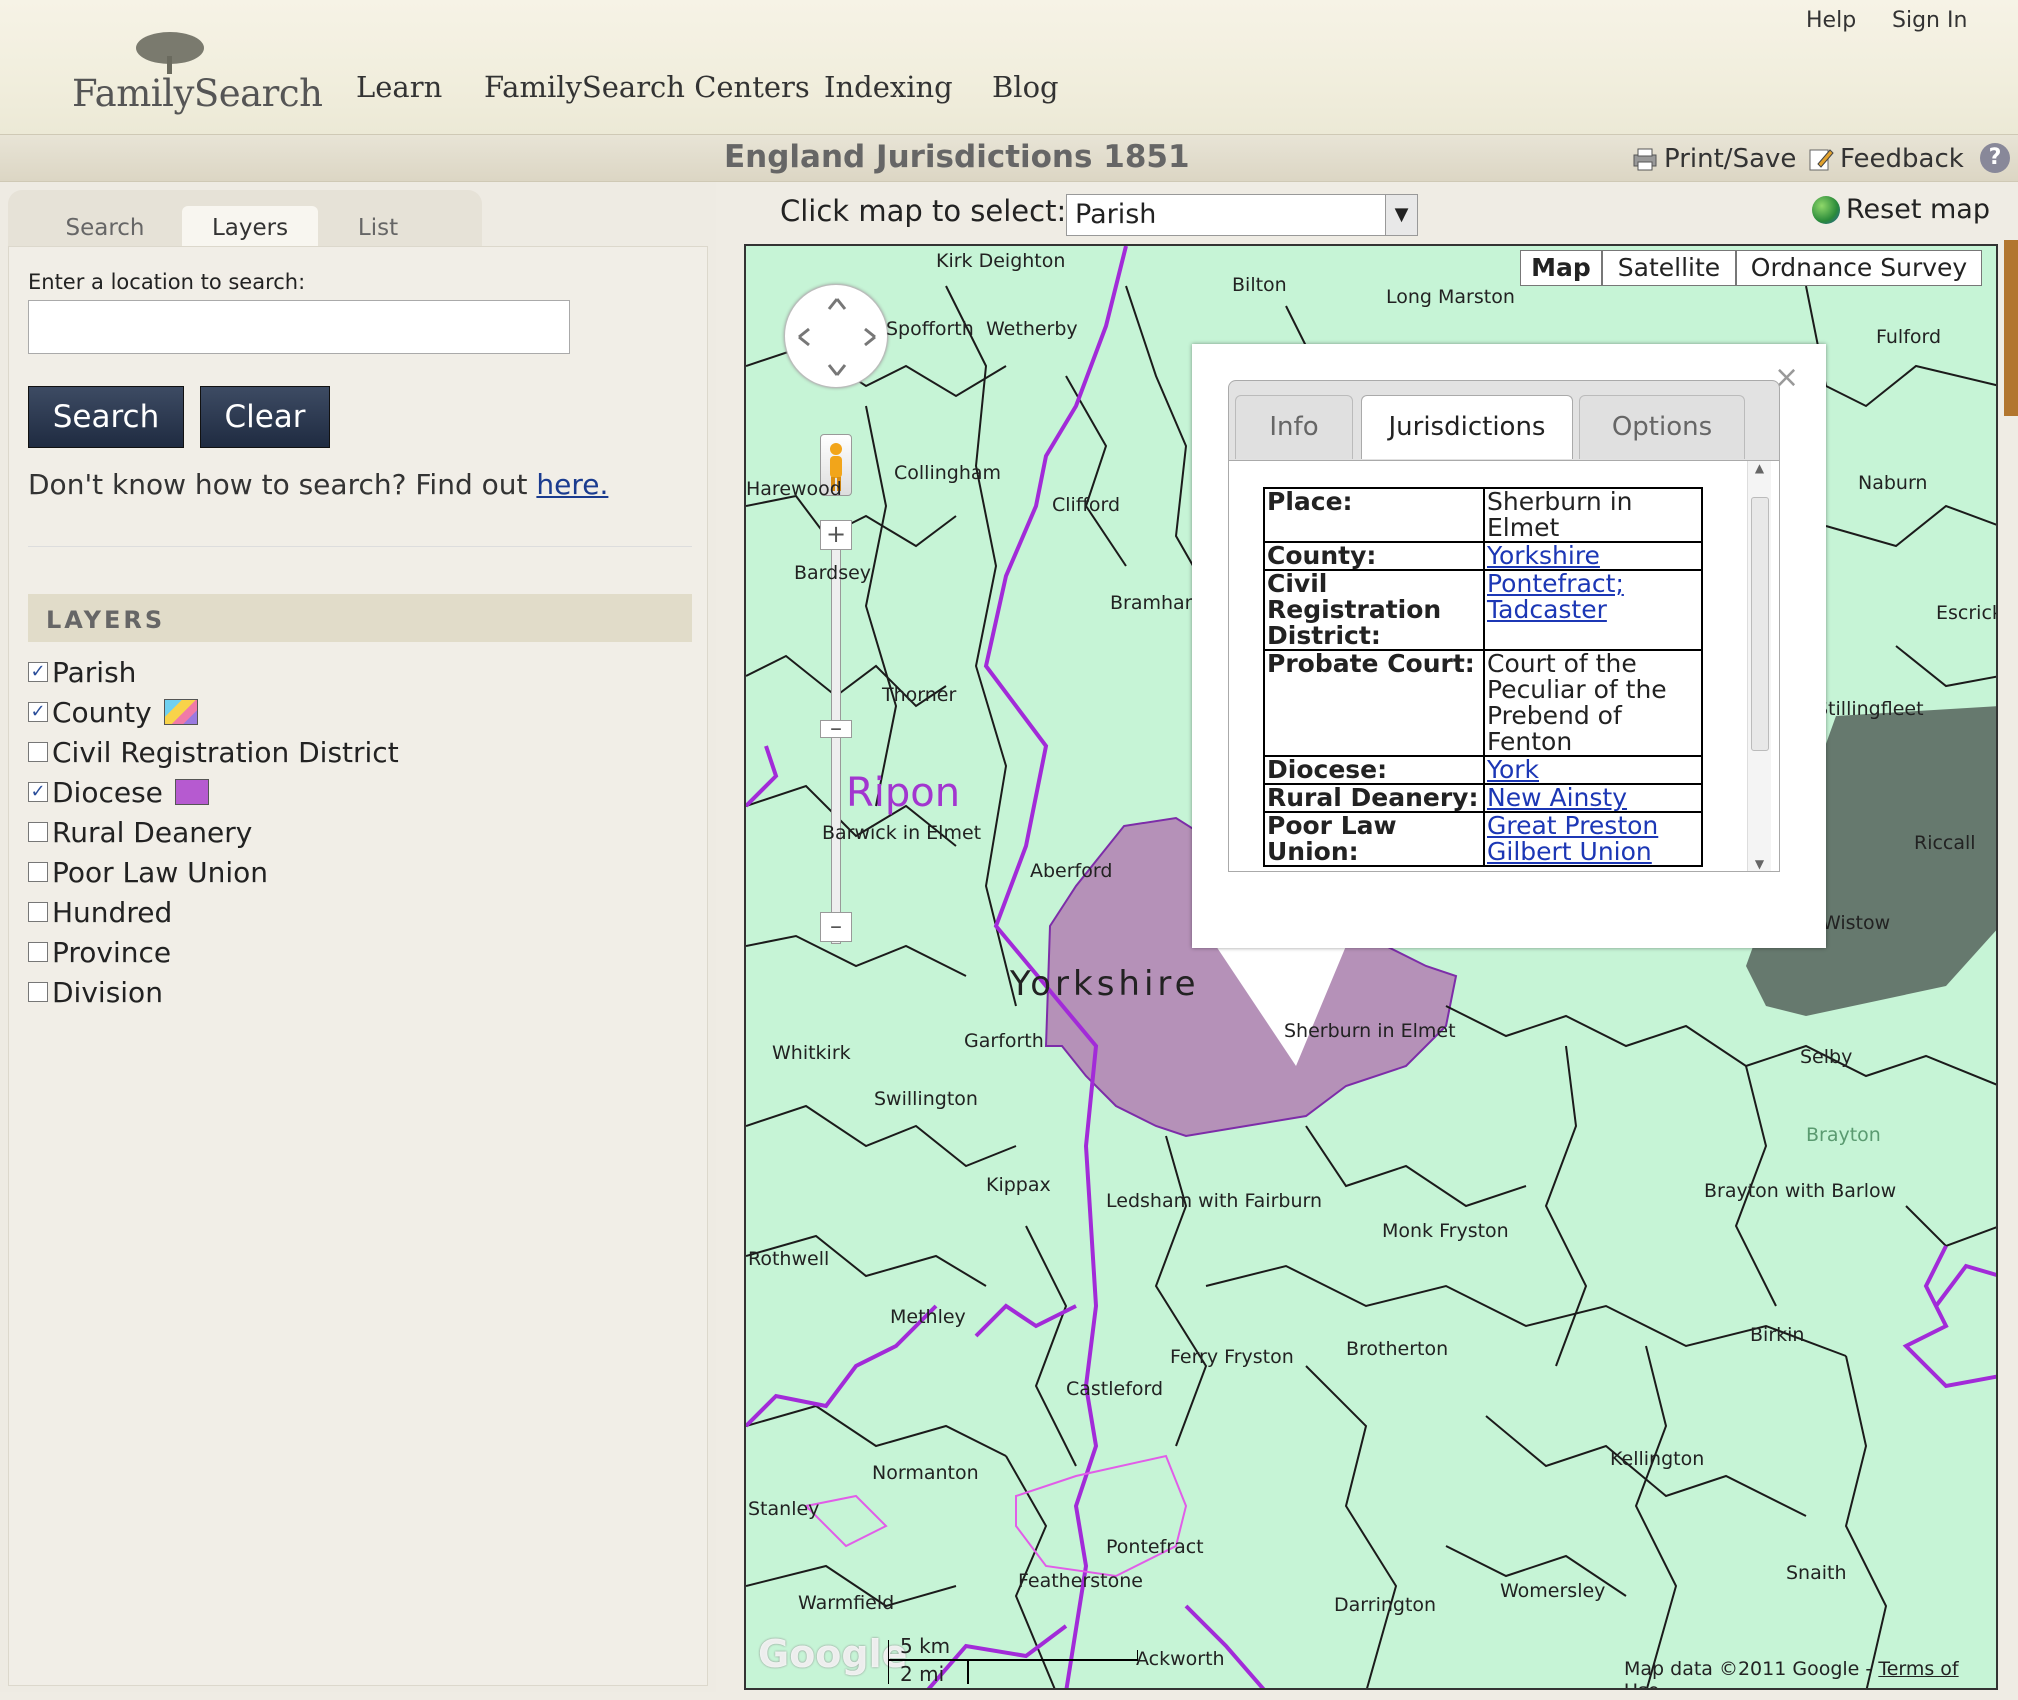  What do you see at coordinates (928, 1317) in the screenshot?
I see `place-label: Methley` at bounding box center [928, 1317].